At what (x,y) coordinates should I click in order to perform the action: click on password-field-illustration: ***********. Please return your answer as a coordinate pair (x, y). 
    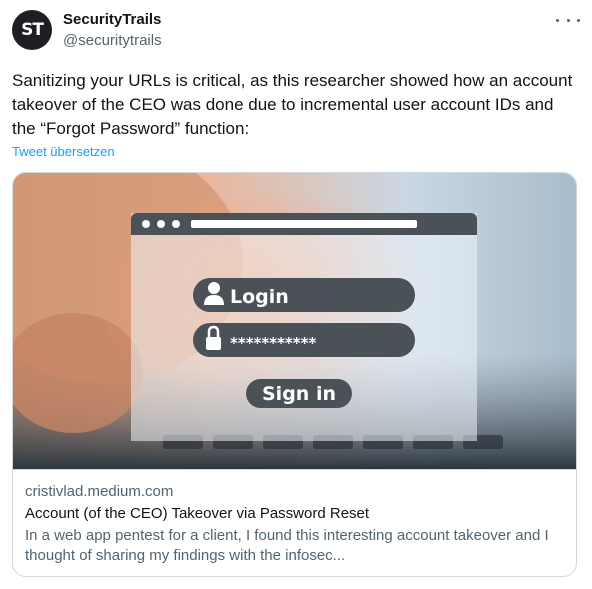
    Looking at the image, I should click on (304, 340).